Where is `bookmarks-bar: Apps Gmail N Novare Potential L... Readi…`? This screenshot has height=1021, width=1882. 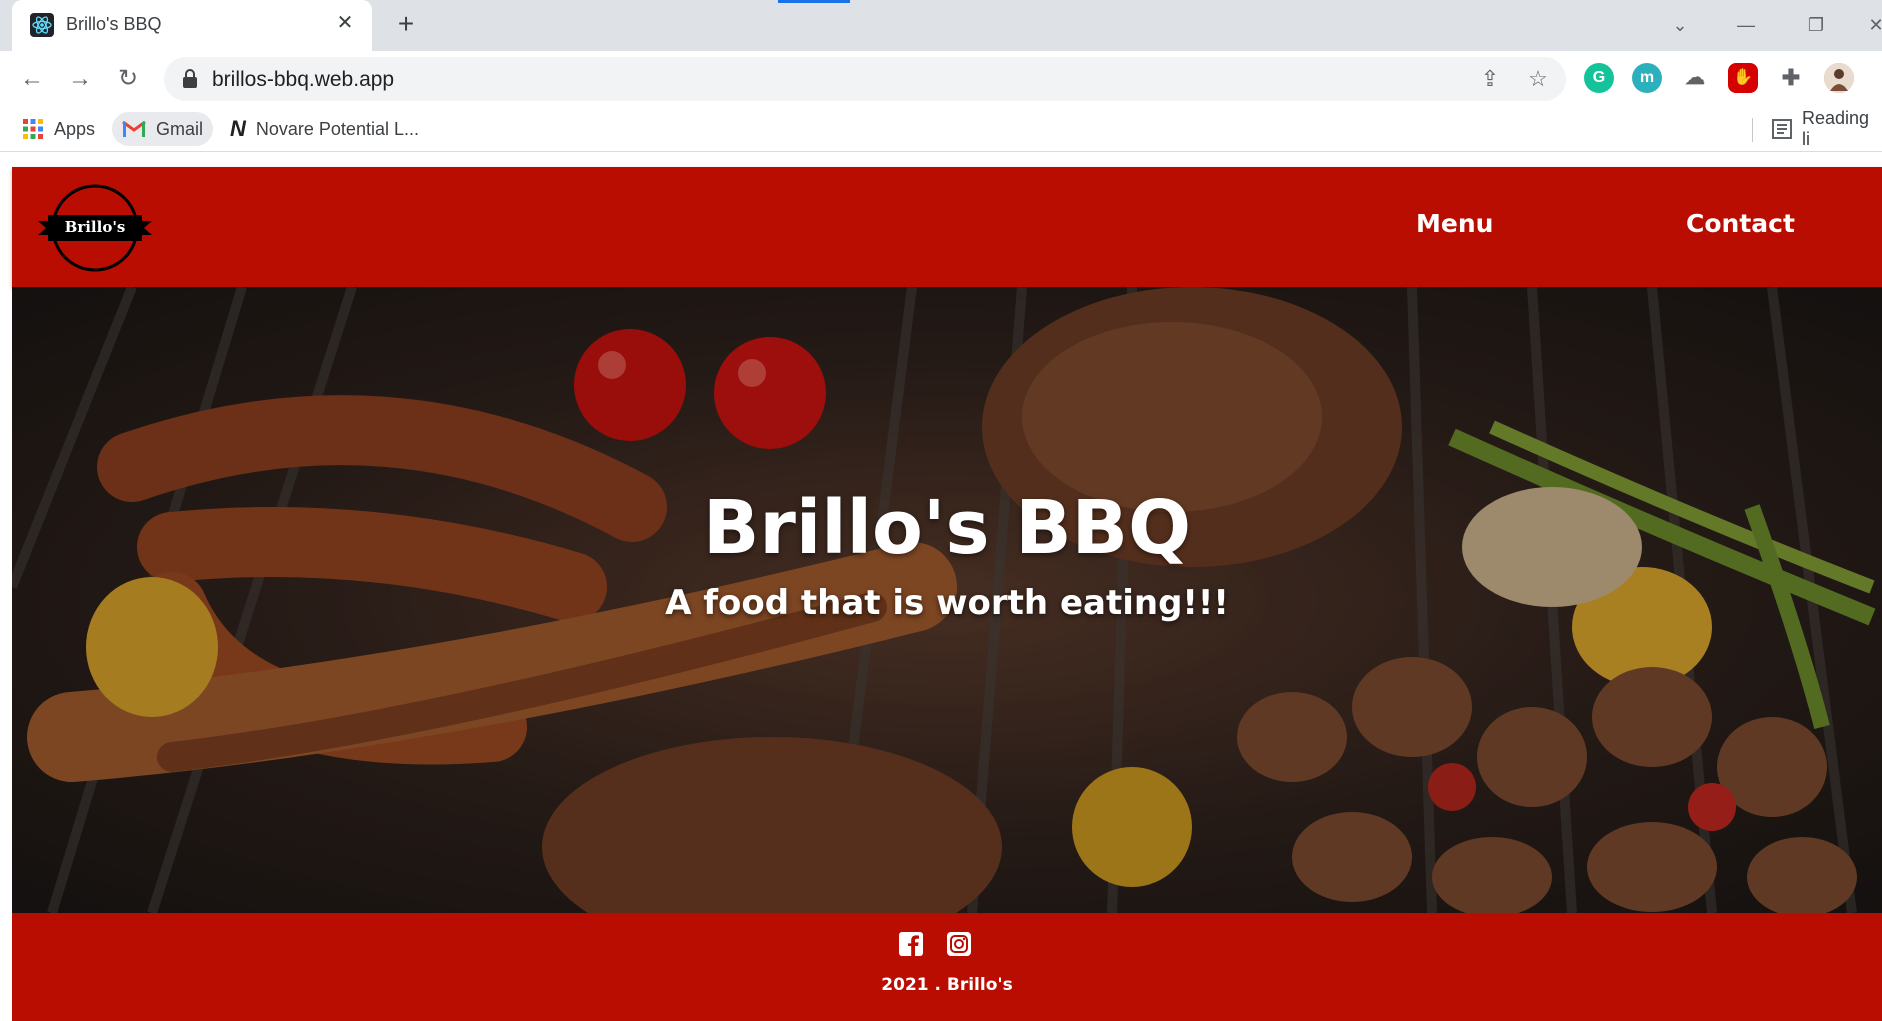 bookmarks-bar: Apps Gmail N Novare Potential L... Readi… is located at coordinates (941, 129).